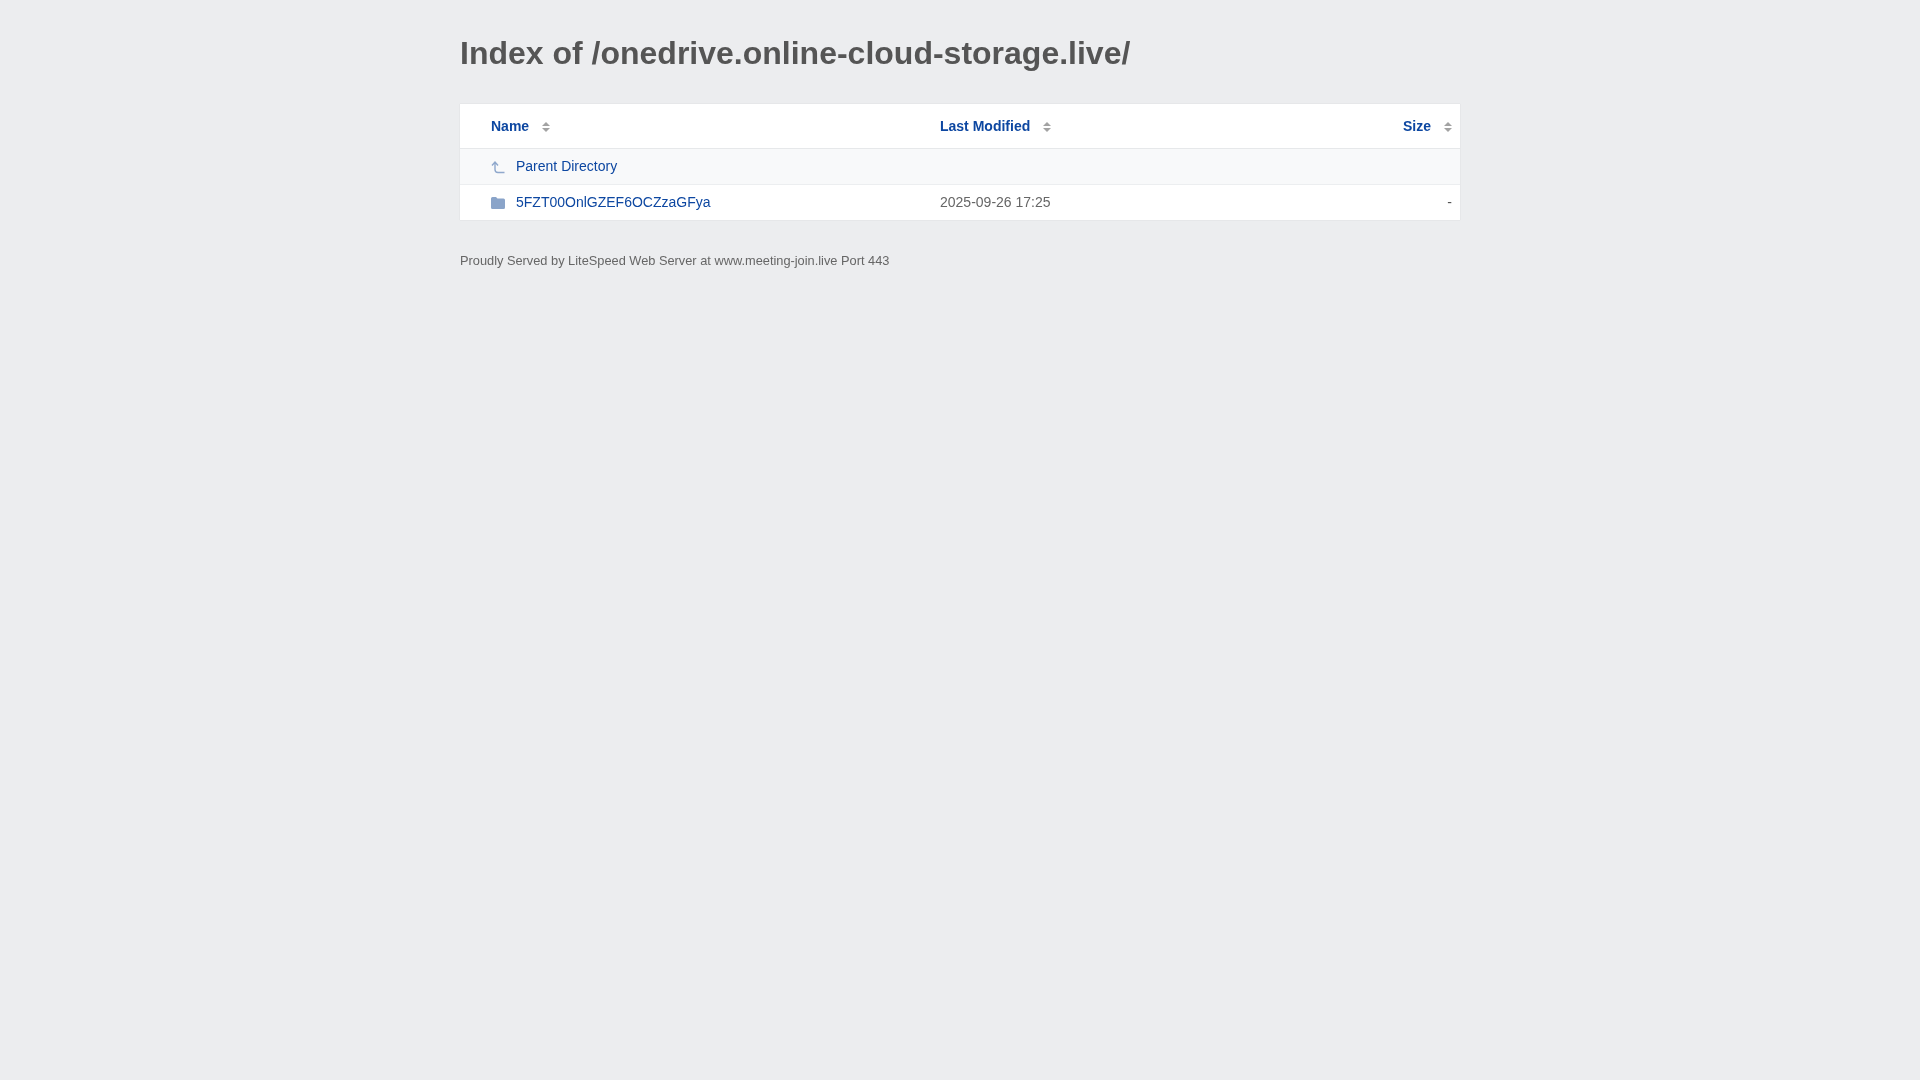  I want to click on up-arrow-icon, so click(498, 167).